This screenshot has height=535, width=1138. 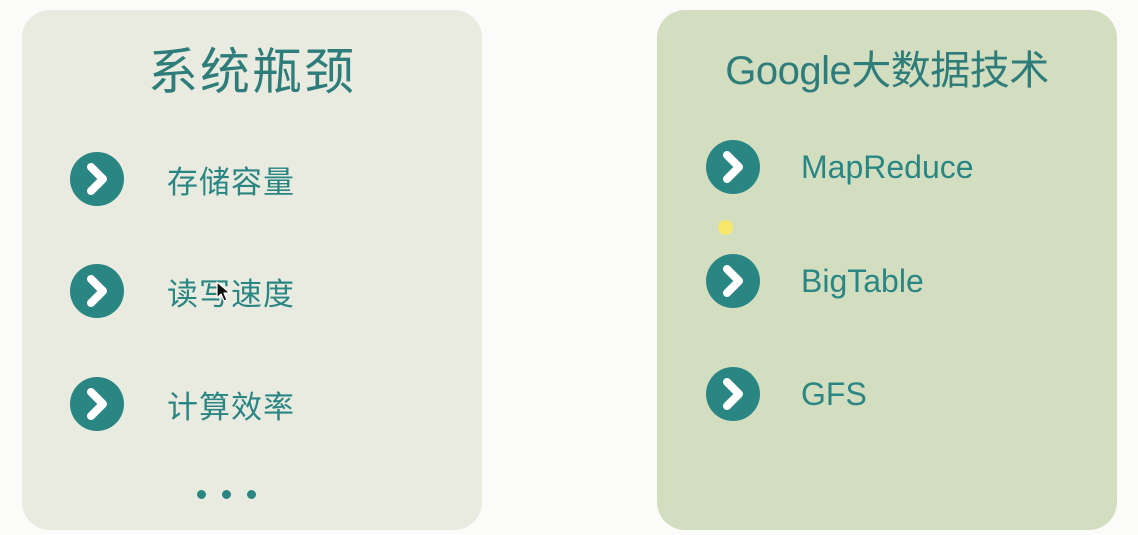 I want to click on list-item-label: MapReduce, so click(x=887, y=166).